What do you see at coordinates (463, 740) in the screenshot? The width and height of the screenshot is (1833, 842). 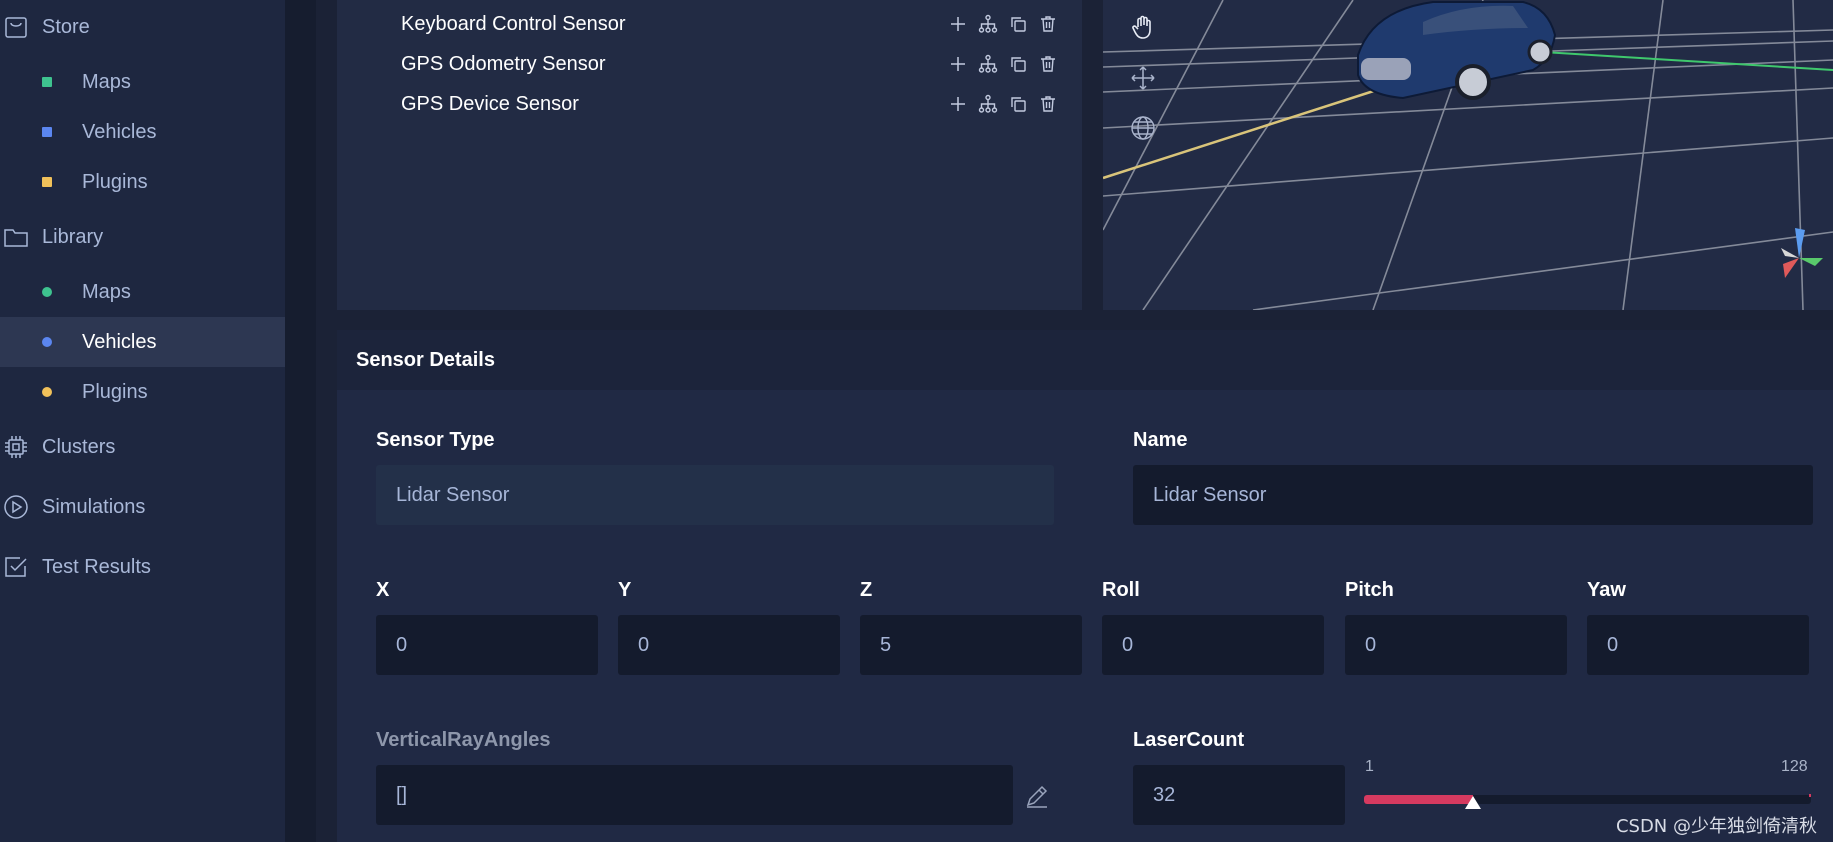 I see `vertical-ray-angles-label: VerticalRayAngles` at bounding box center [463, 740].